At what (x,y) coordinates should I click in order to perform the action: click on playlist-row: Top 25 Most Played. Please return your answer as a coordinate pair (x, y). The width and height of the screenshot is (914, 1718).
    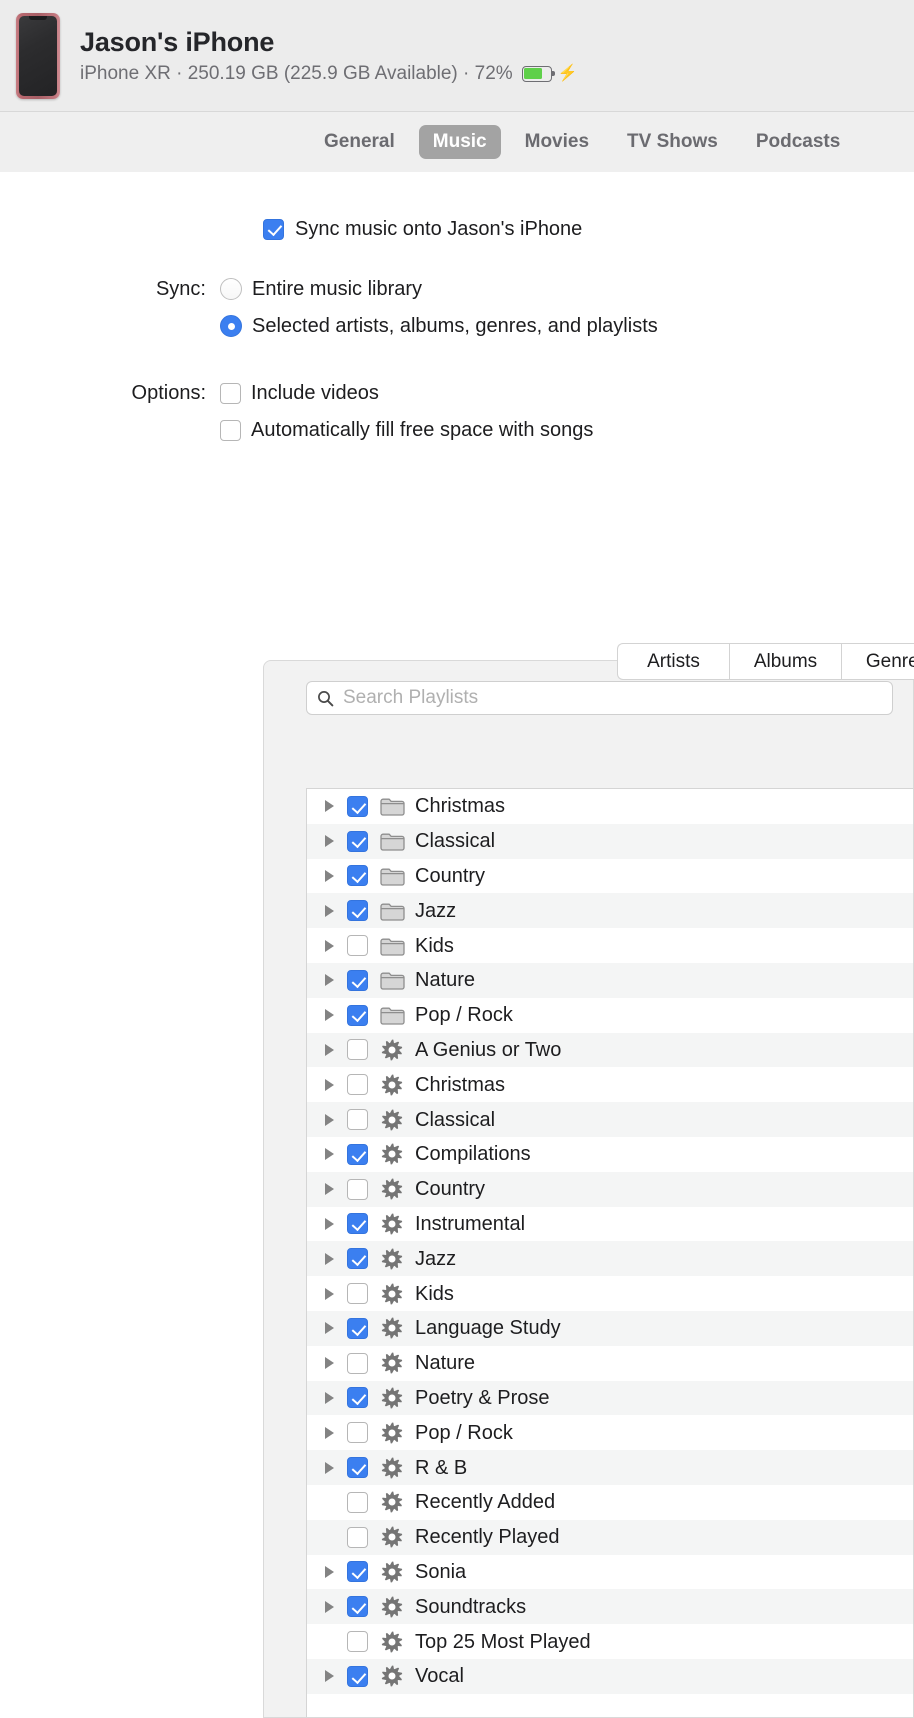
    Looking at the image, I should click on (610, 1641).